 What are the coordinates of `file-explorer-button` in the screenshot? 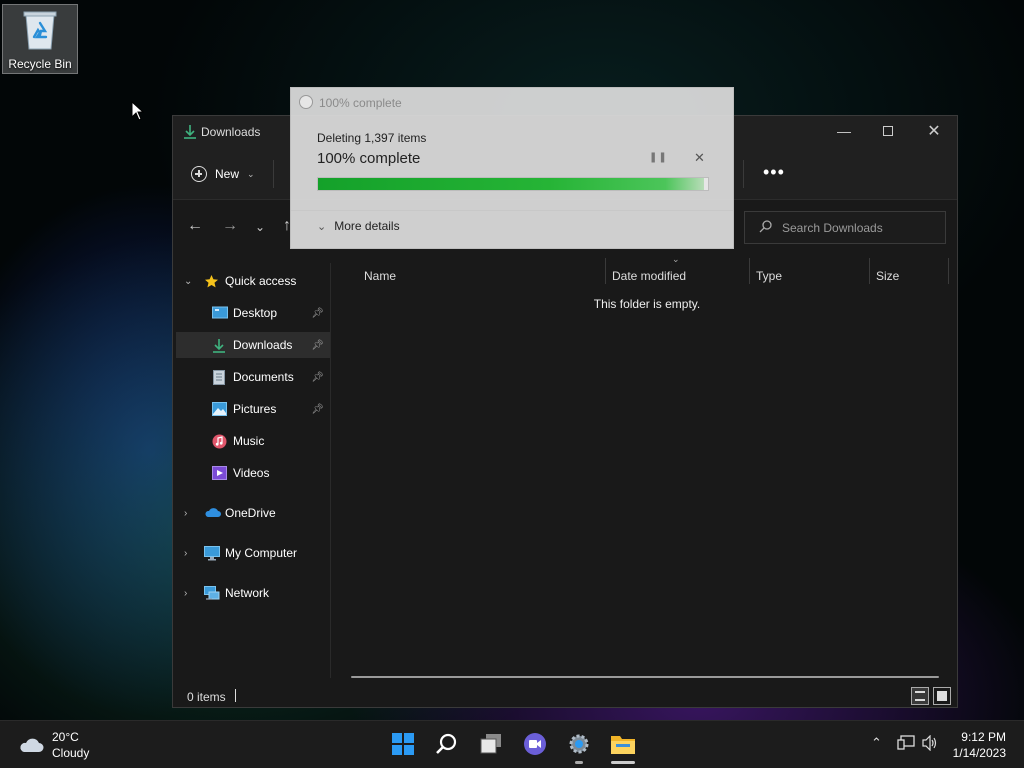 It's located at (623, 745).